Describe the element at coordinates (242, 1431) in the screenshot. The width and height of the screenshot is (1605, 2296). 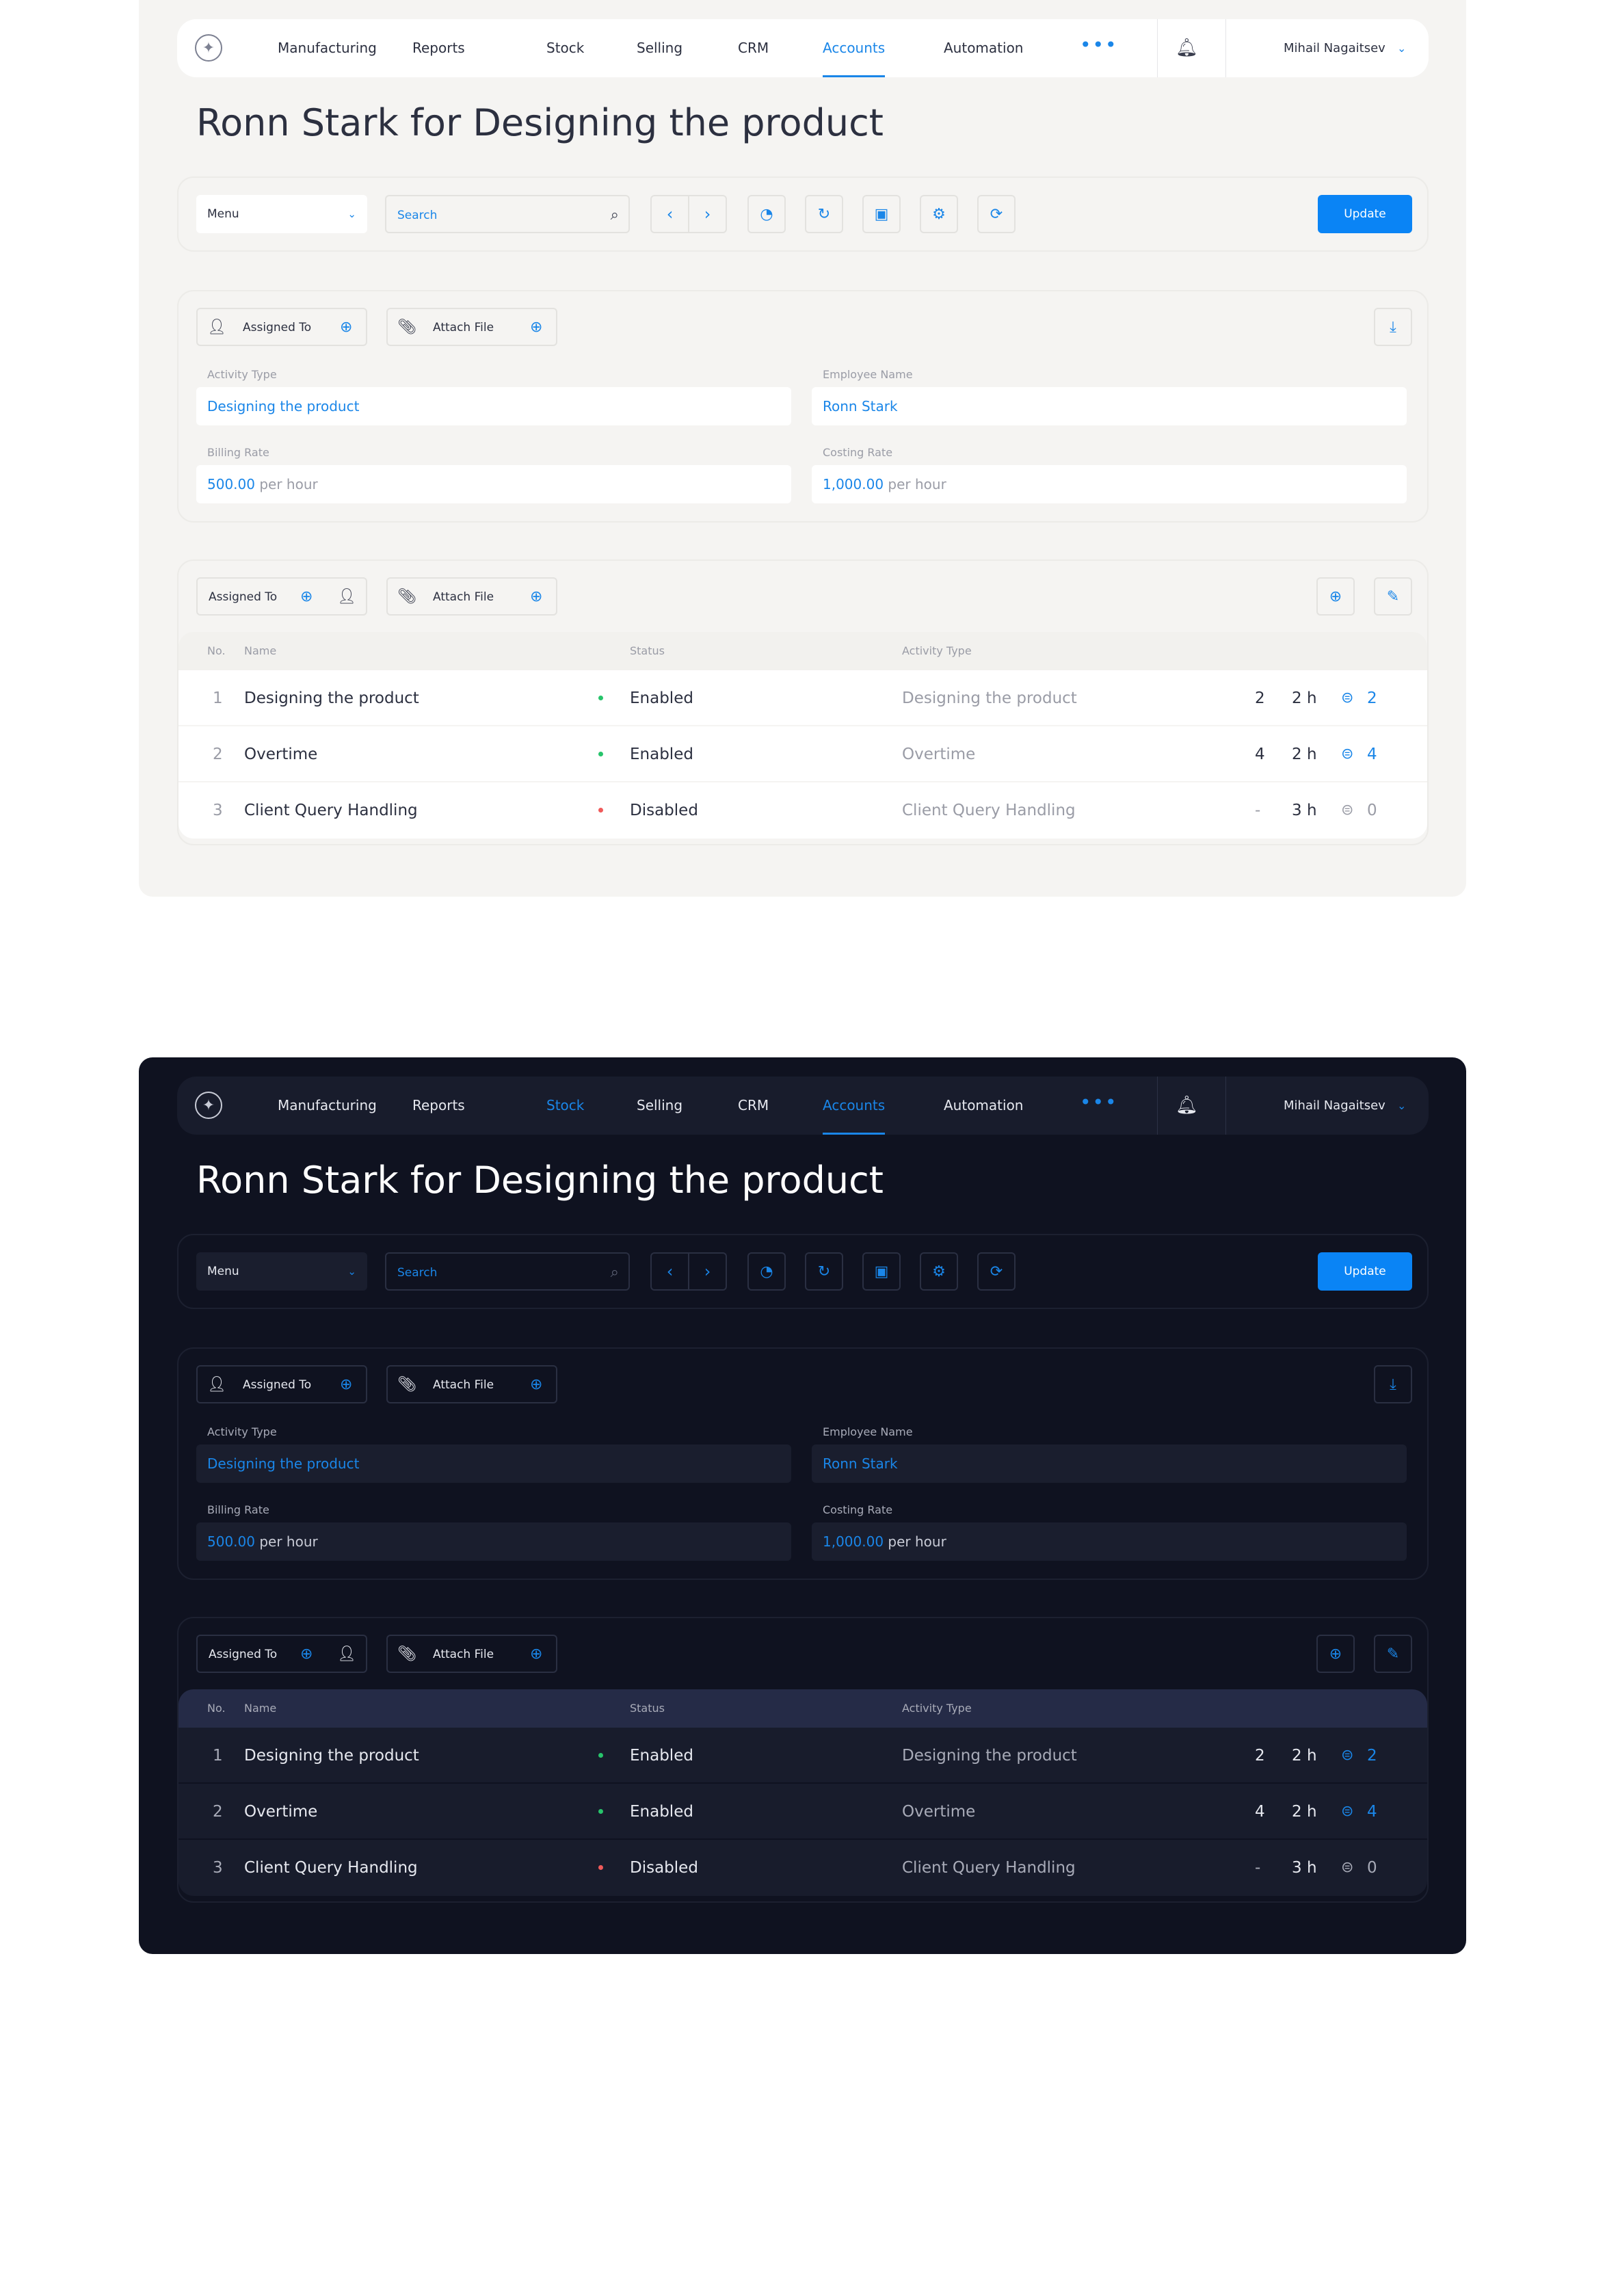
I see `activity-type-label: Activity Type` at that location.